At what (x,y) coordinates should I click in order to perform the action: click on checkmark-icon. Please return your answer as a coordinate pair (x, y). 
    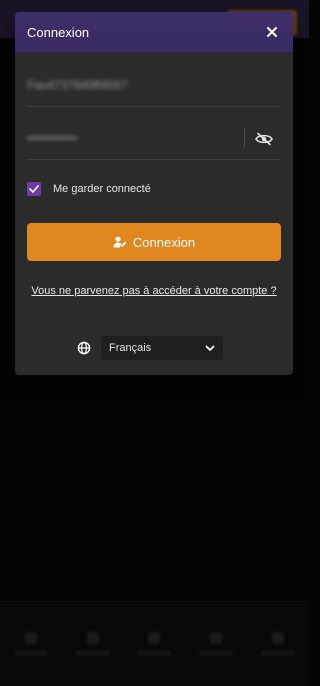
    Looking at the image, I should click on (34, 189).